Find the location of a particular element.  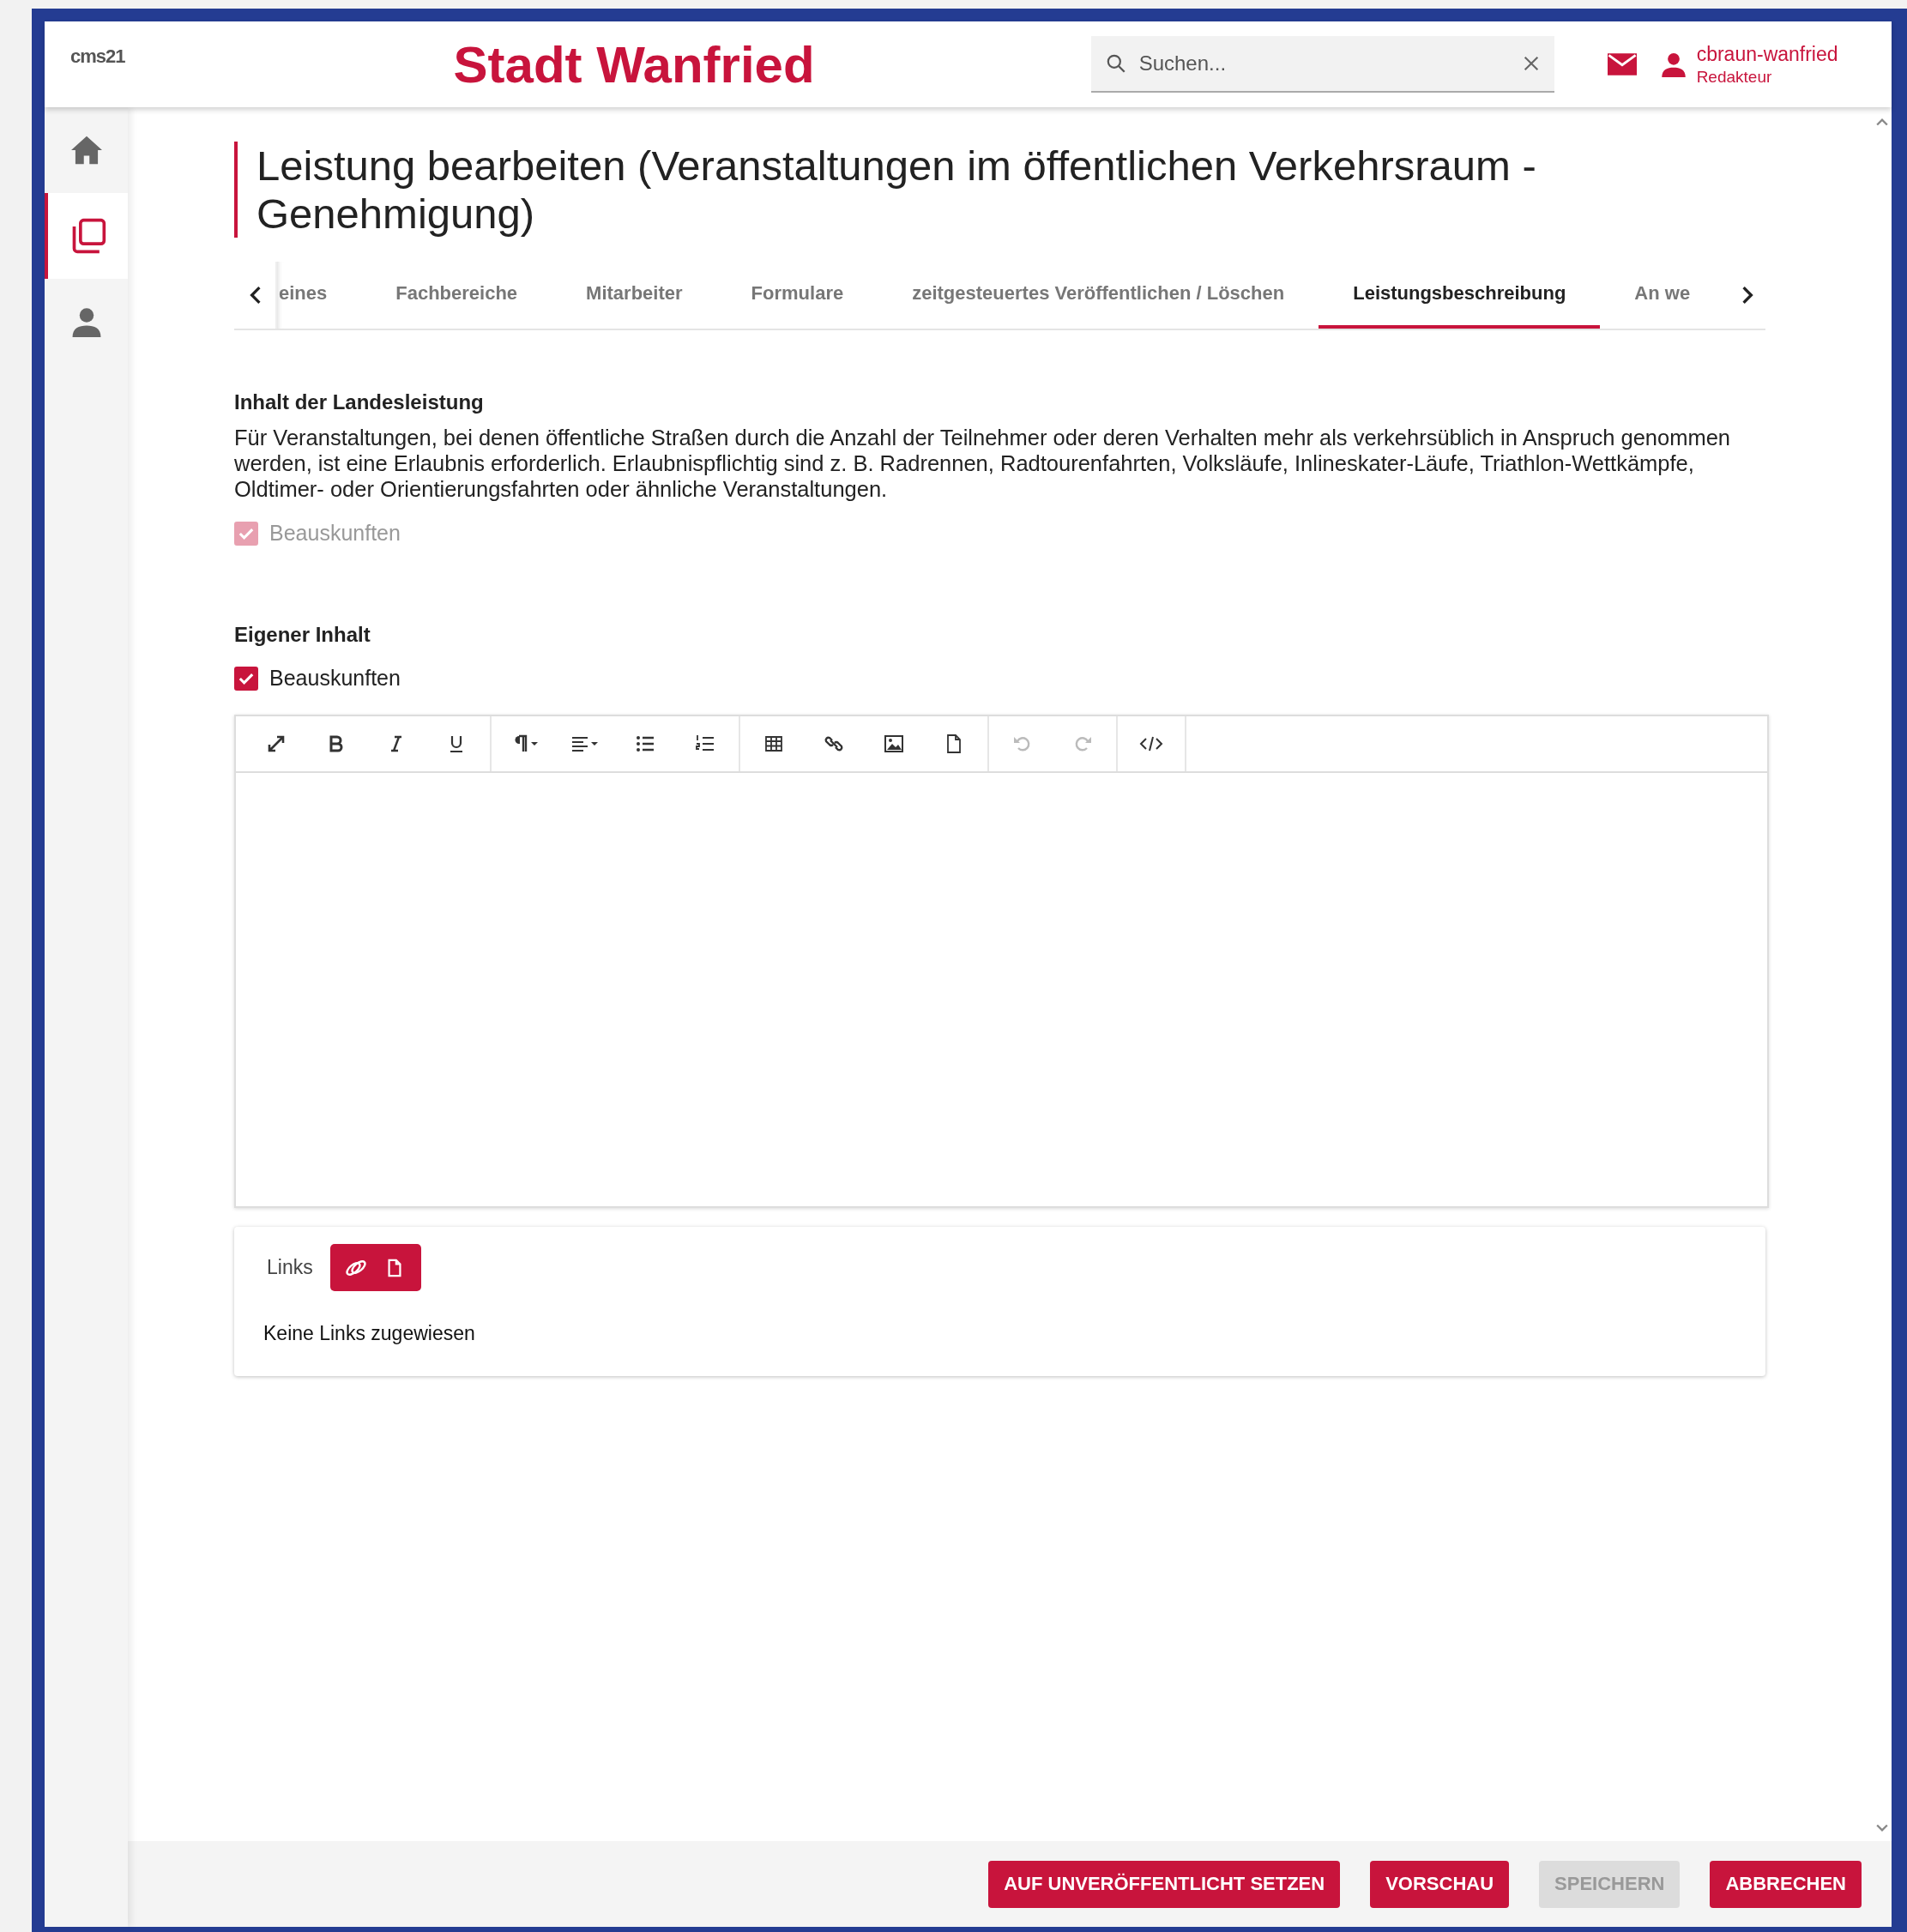

tab: Mitarbeiter is located at coordinates (634, 295).